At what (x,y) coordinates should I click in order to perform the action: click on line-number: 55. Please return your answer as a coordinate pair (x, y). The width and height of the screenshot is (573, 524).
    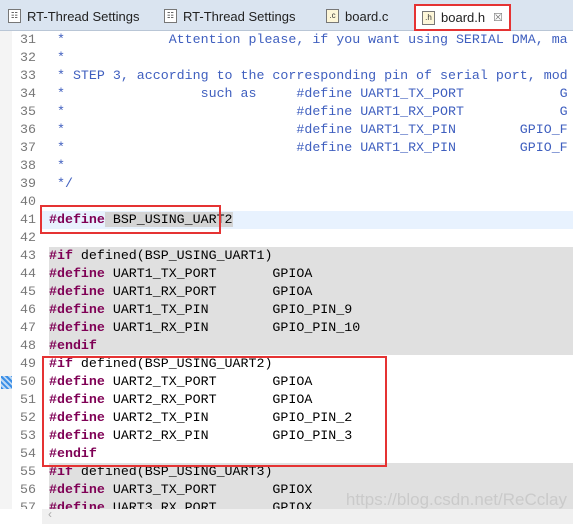
    Looking at the image, I should click on (28, 471).